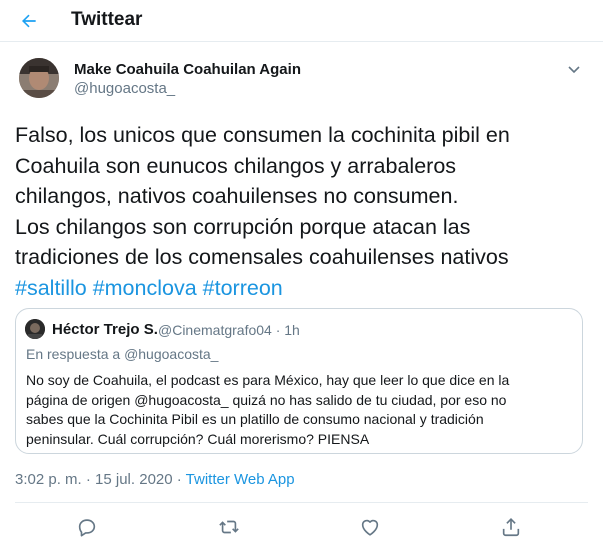  I want to click on like-icon, so click(370, 527).